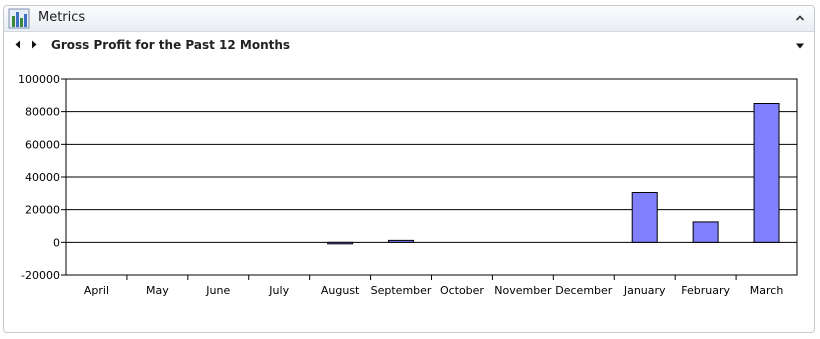 This screenshot has width=820, height=339. I want to click on x-tick-label: July, so click(278, 290).